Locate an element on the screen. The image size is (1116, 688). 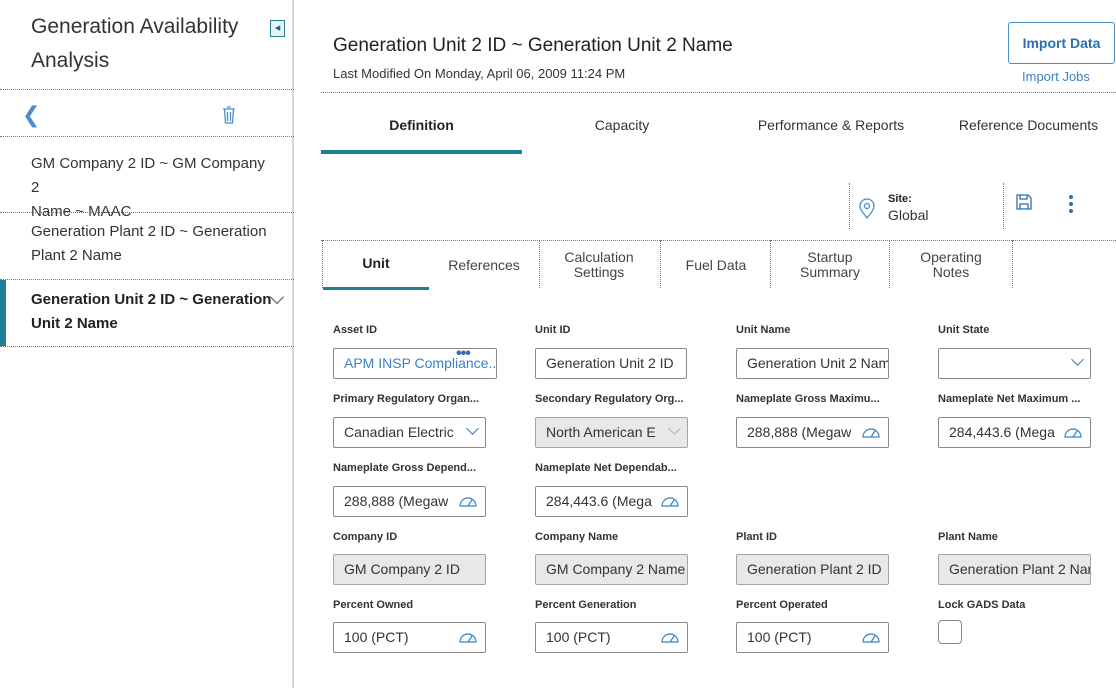
trash-icon is located at coordinates (229, 115).